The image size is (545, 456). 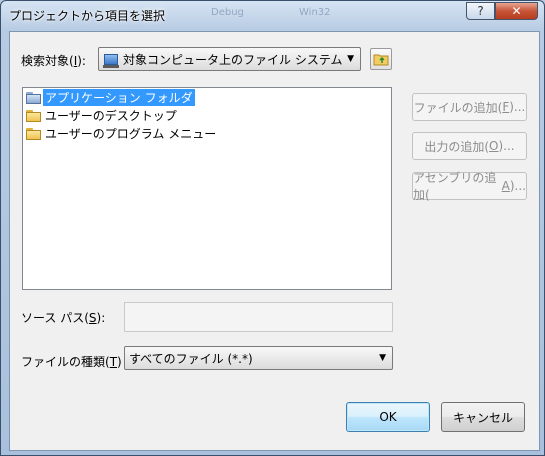 I want to click on add-output-mnemonic: O, so click(x=494, y=146).